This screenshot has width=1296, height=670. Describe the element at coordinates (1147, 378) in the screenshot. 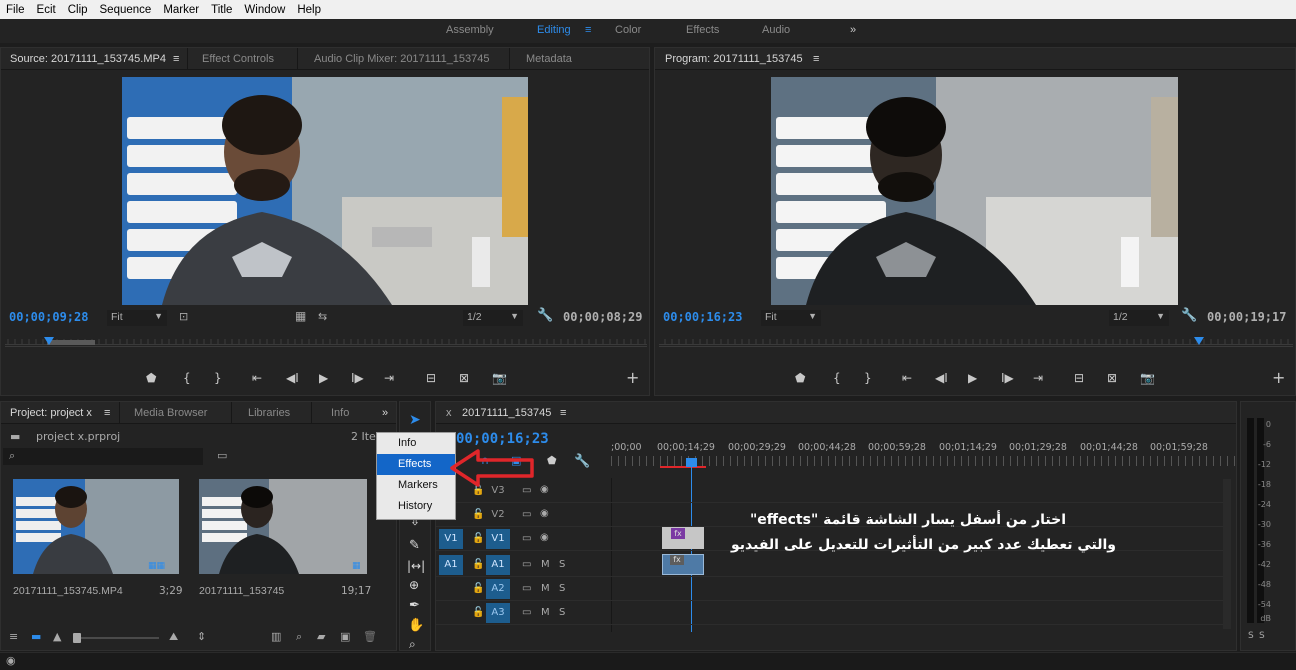

I see `camera-icon: 📷` at that location.